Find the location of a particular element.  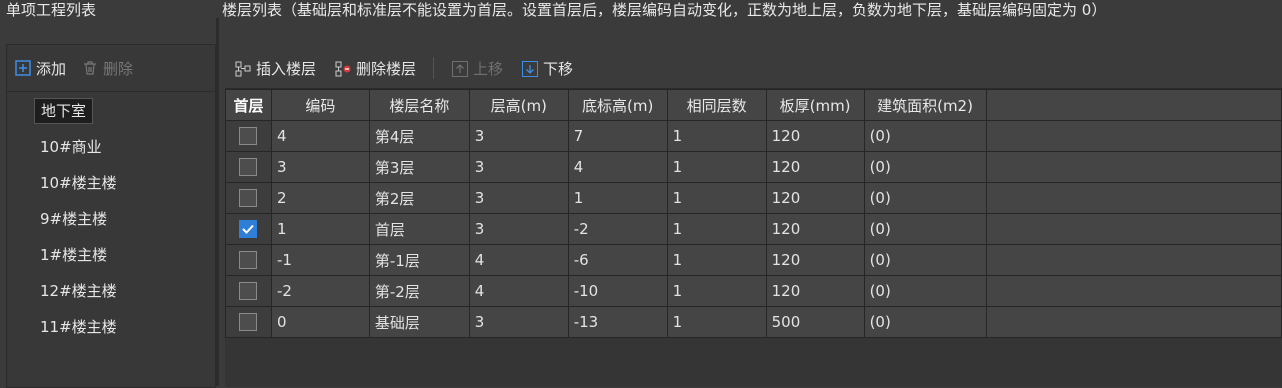

table-row: -2 第-2层 4 -10 1 120 (0) is located at coordinates (753, 291).